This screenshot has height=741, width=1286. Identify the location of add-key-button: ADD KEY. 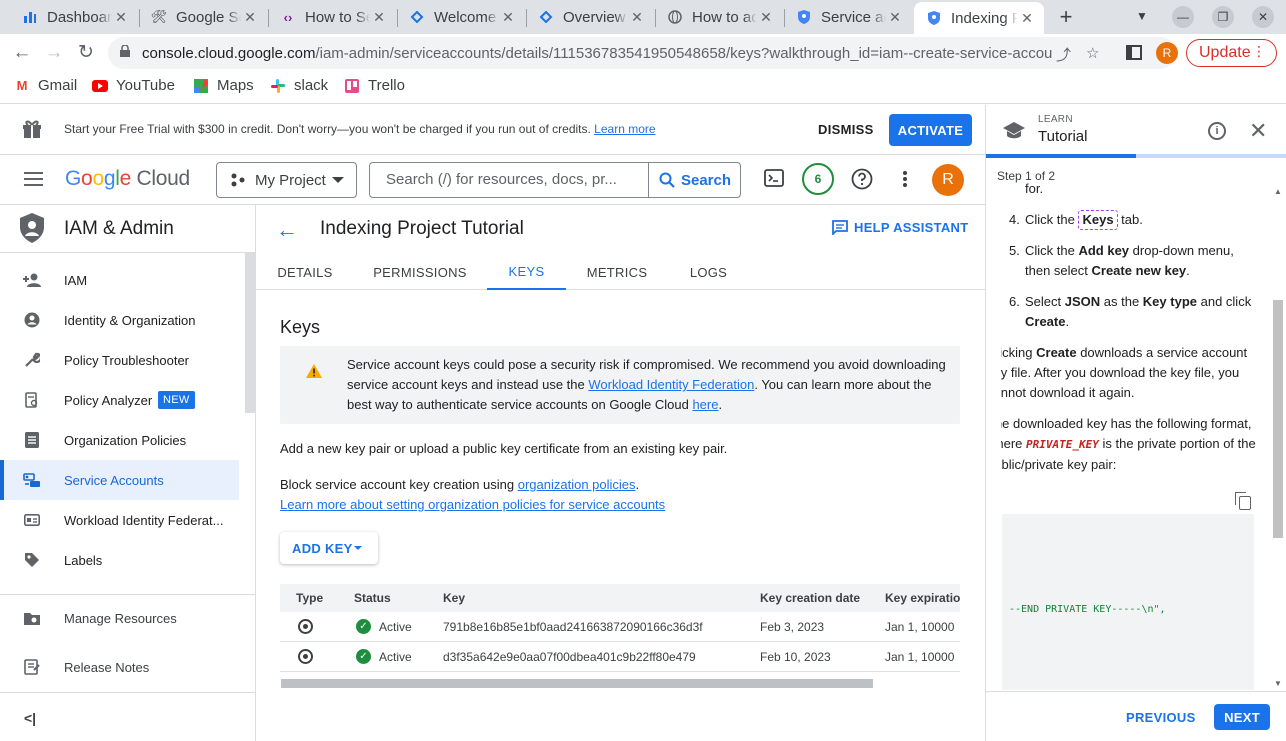
(329, 548).